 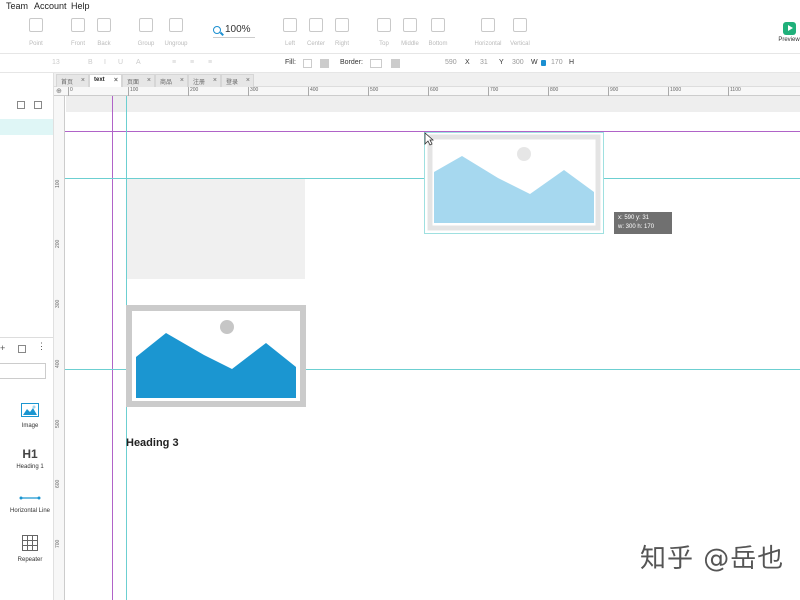 What do you see at coordinates (712, 559) in the screenshot?
I see `watermark: 知乎 @岳也` at bounding box center [712, 559].